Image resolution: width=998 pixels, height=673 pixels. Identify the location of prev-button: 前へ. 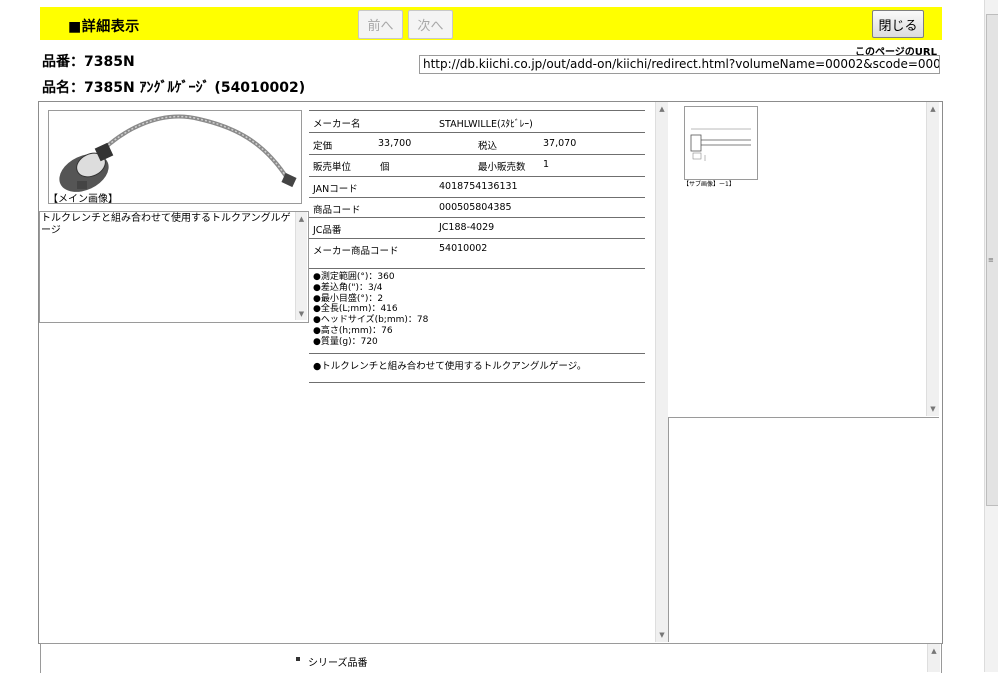
(380, 24).